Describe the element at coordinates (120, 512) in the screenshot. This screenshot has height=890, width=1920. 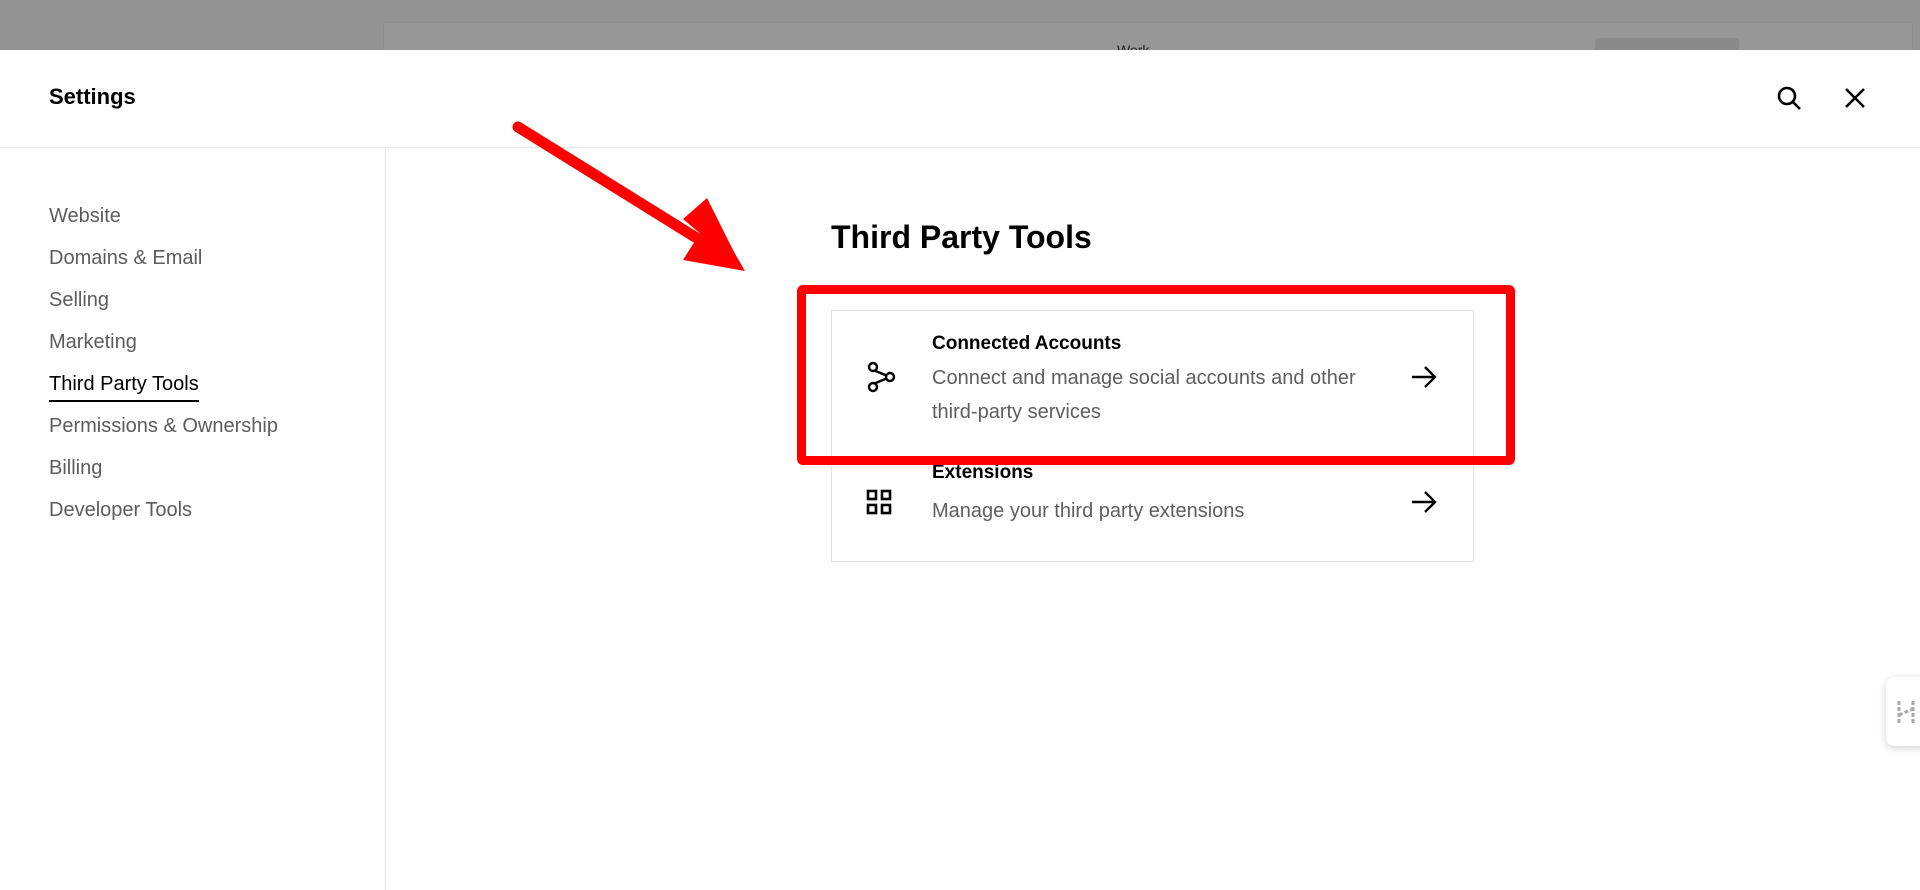
I see `sidebar-item-developer-tools: Developer Tools` at that location.